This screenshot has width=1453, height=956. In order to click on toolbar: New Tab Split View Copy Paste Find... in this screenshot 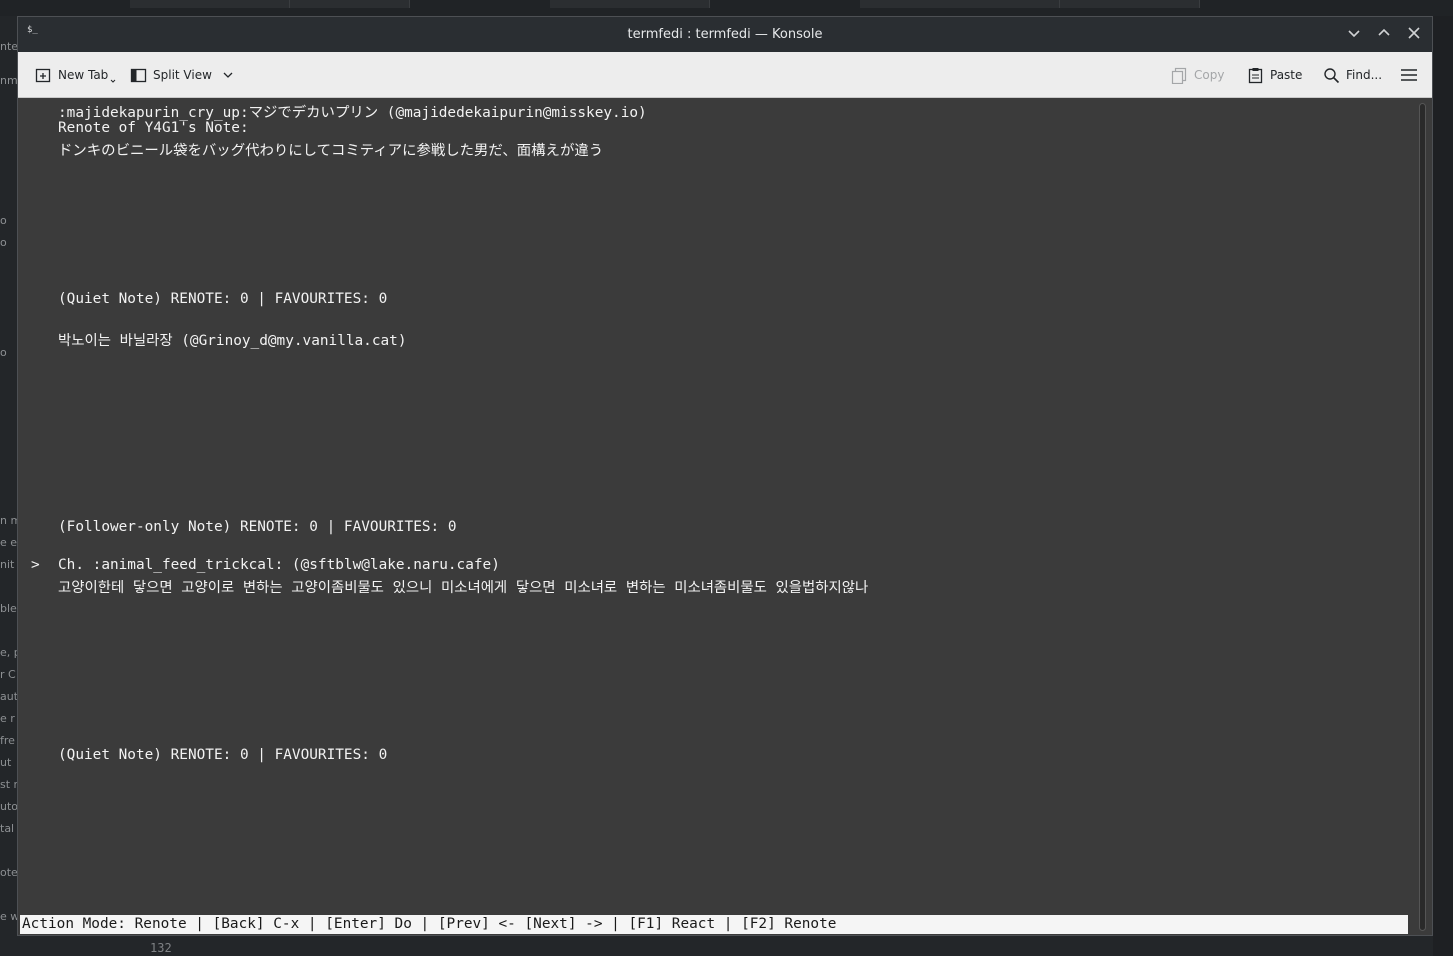, I will do `click(725, 75)`.